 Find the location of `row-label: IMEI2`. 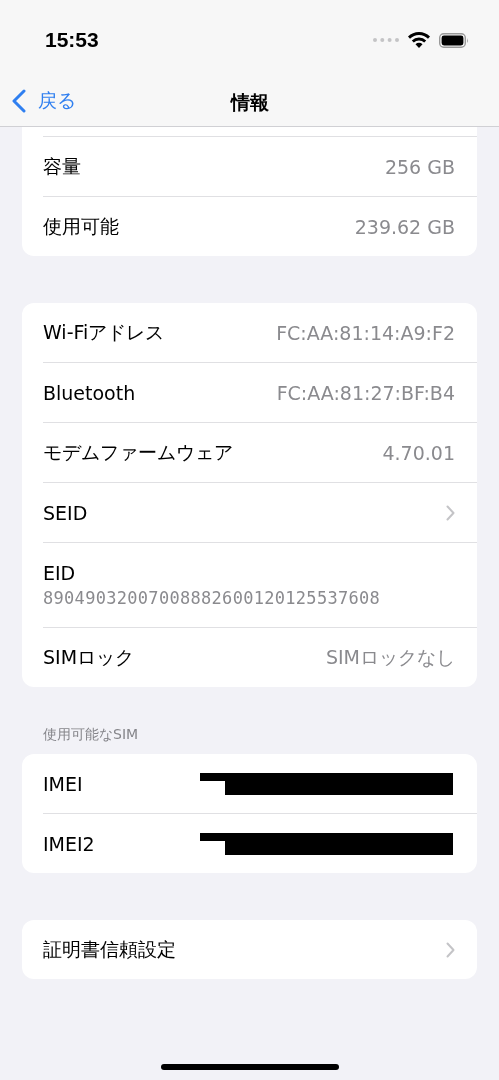

row-label: IMEI2 is located at coordinates (69, 843).